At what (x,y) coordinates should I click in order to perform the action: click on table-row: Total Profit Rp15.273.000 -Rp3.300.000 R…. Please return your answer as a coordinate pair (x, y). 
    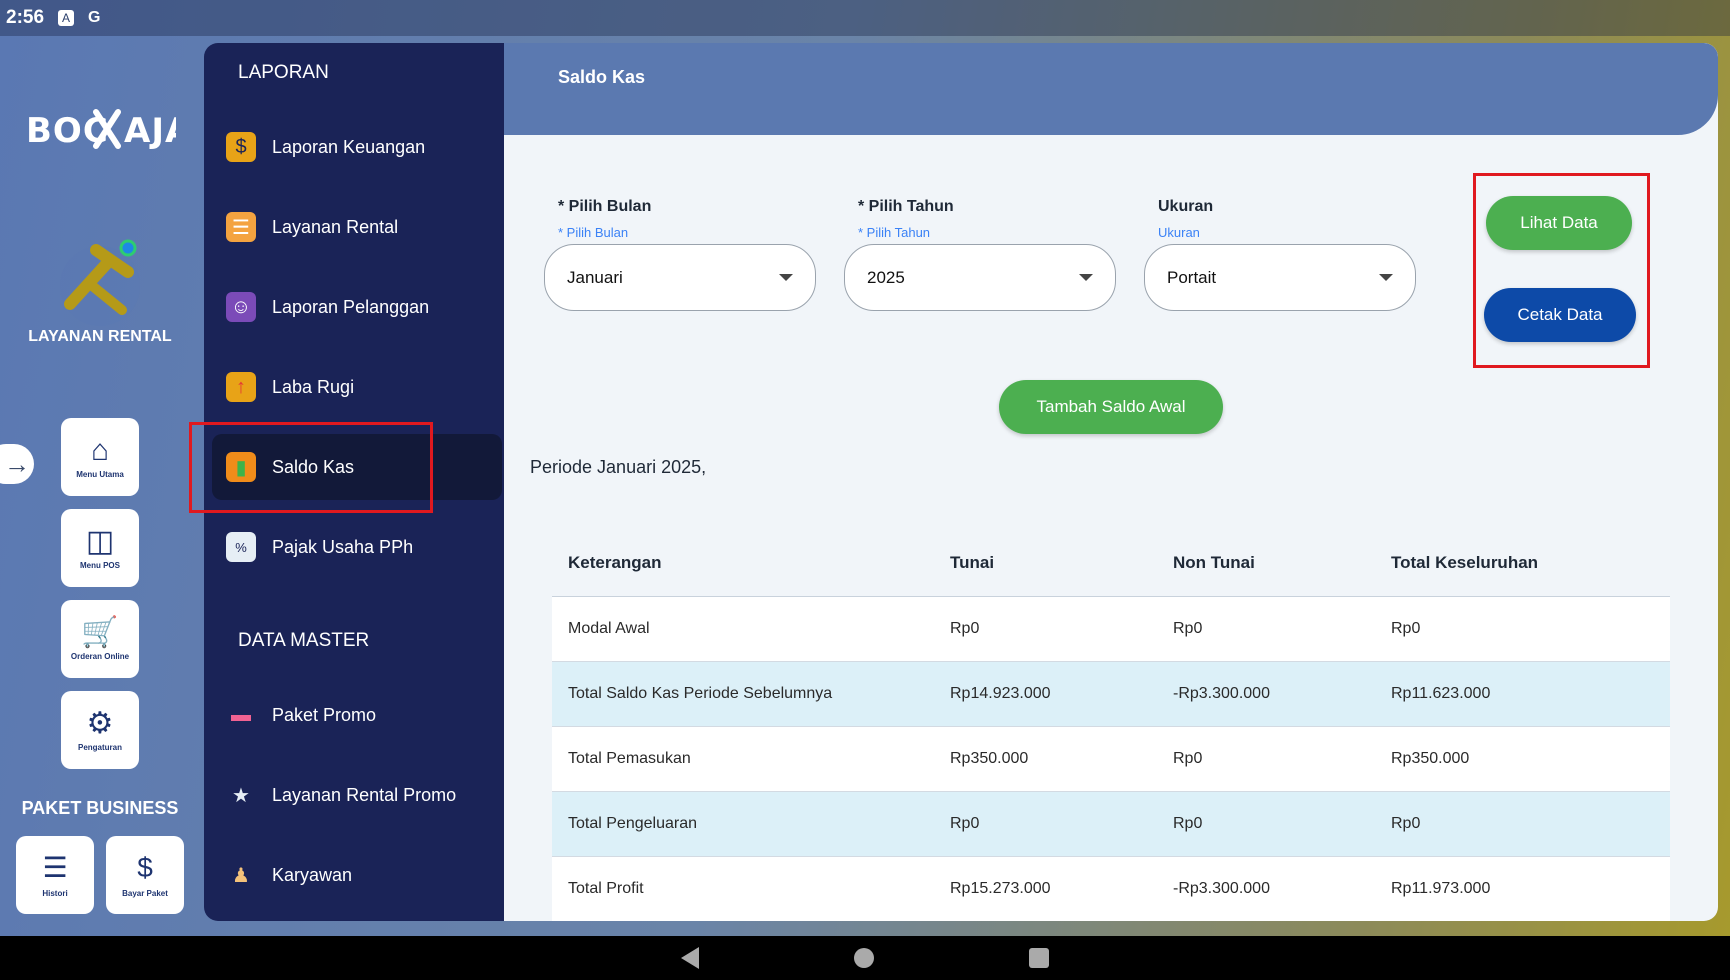
    Looking at the image, I should click on (1111, 889).